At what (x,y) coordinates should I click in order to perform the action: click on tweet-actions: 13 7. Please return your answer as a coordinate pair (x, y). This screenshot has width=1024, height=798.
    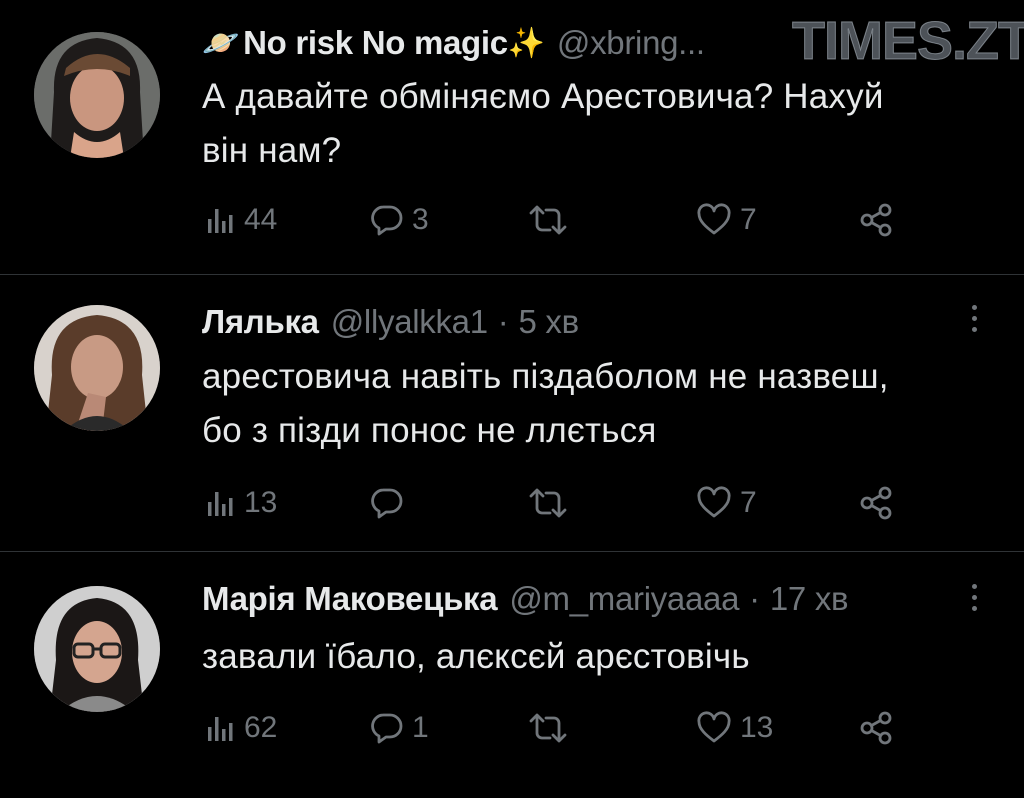
    Looking at the image, I should click on (562, 503).